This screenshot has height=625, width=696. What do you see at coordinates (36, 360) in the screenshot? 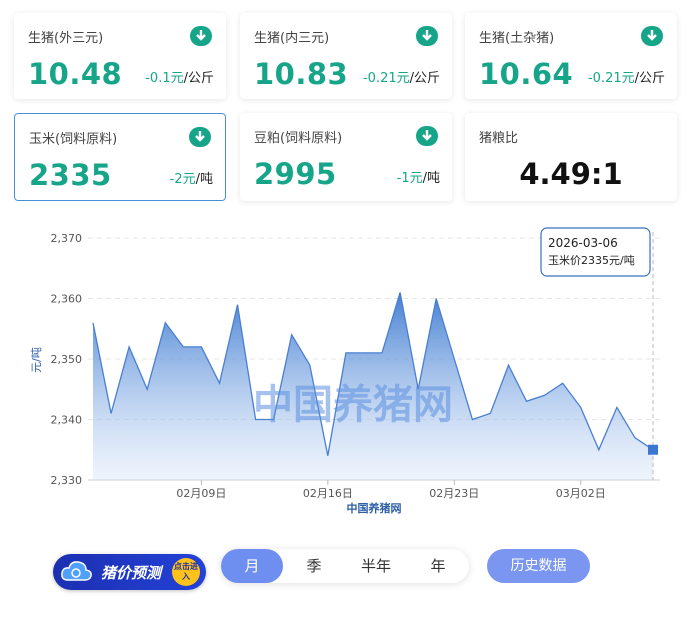
I see `y-axis-label: 元/吨` at bounding box center [36, 360].